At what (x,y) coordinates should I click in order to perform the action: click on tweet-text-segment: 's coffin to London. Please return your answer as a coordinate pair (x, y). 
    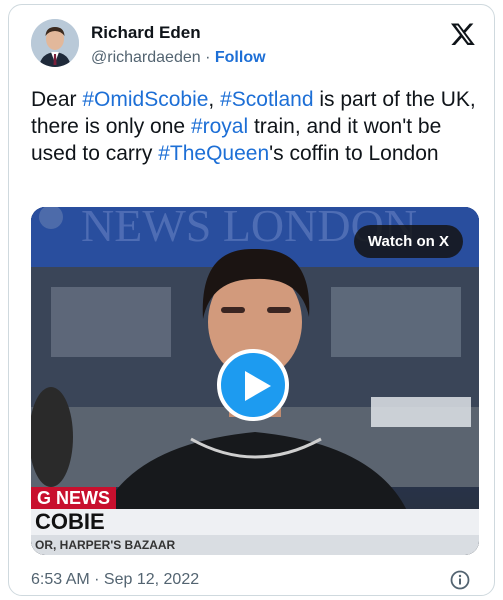
    Looking at the image, I should click on (354, 153).